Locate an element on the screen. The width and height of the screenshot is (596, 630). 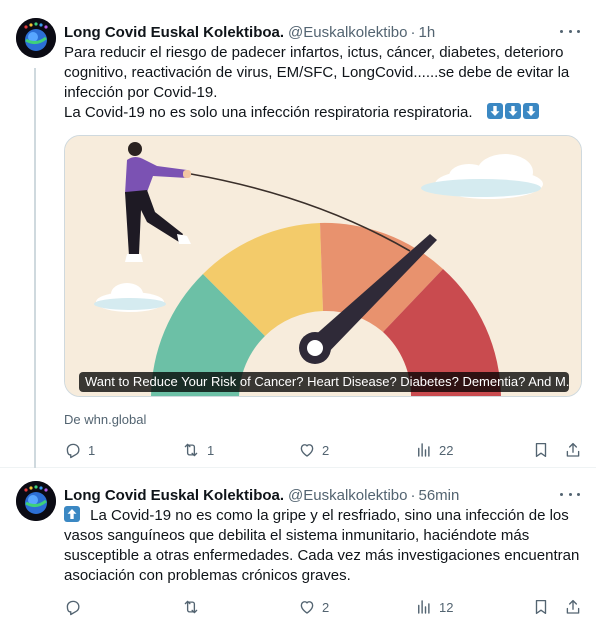
timestamp: 1h is located at coordinates (426, 32).